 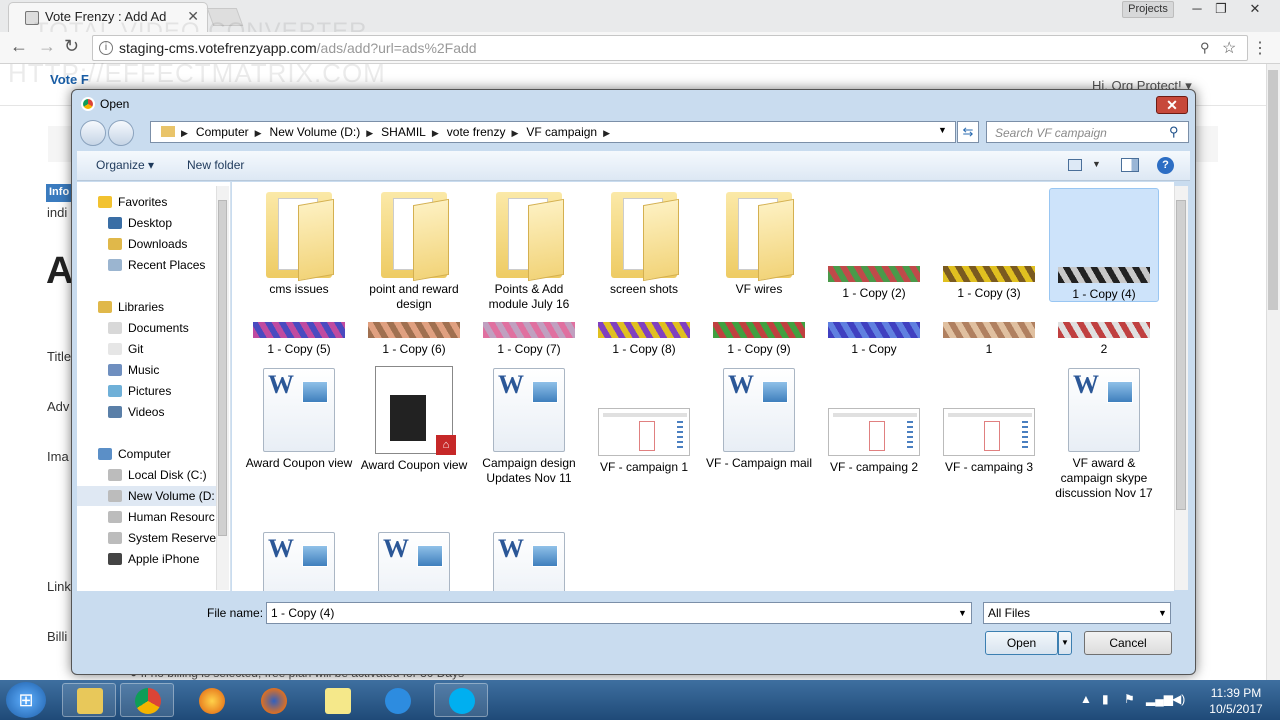 What do you see at coordinates (529, 339) in the screenshot?
I see `file-item: 1 - Copy (7)` at bounding box center [529, 339].